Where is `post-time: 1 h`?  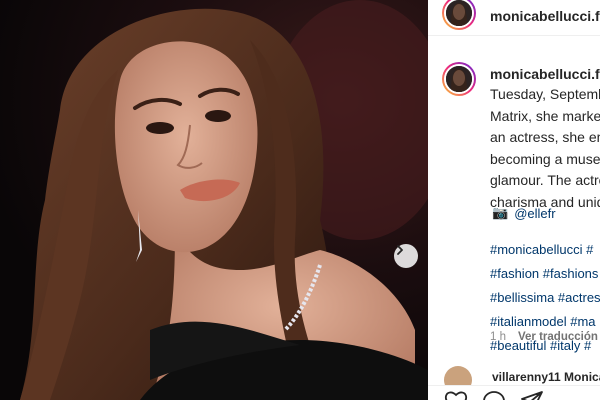
post-time: 1 h is located at coordinates (498, 337).